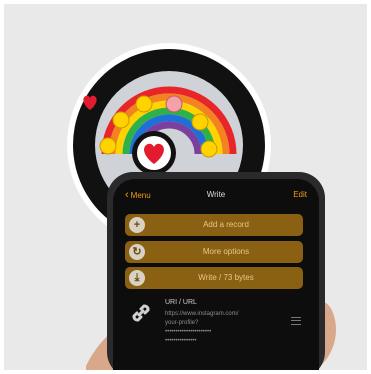 The height and width of the screenshot is (374, 371). What do you see at coordinates (137, 252) in the screenshot?
I see `refresh-icon: ↻` at bounding box center [137, 252].